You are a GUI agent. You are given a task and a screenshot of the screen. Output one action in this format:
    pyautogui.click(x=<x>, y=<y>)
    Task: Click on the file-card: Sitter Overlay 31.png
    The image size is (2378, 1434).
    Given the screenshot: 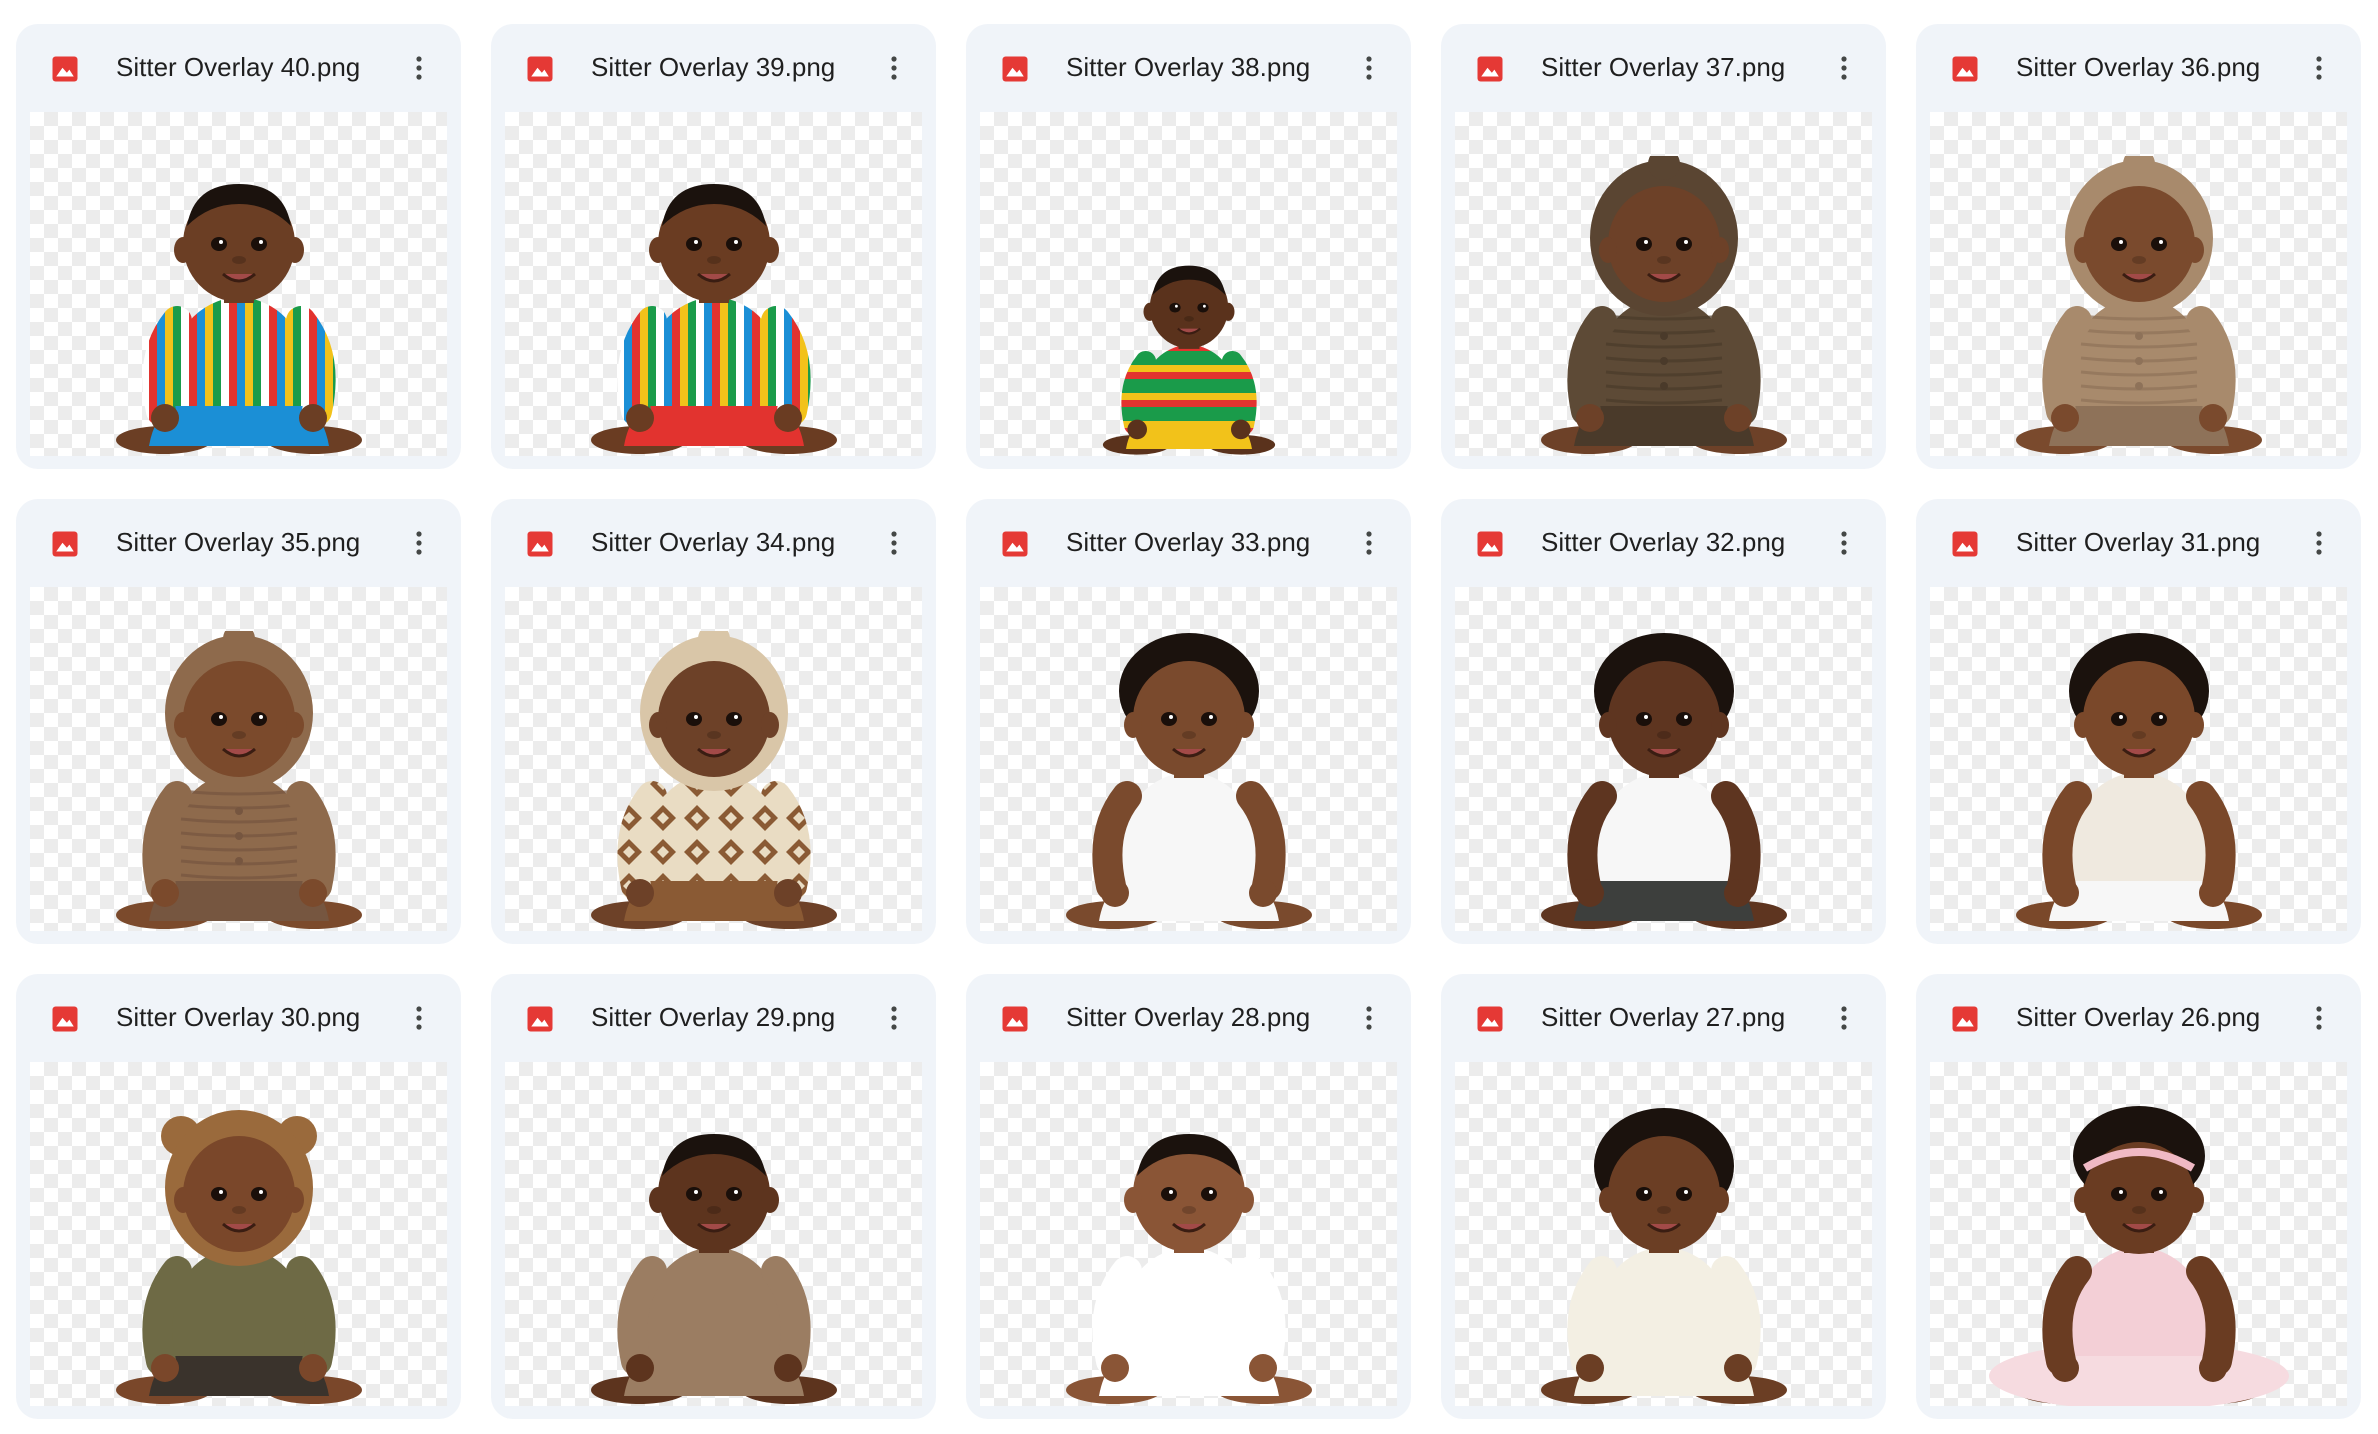 What is the action you would take?
    pyautogui.click(x=2138, y=721)
    